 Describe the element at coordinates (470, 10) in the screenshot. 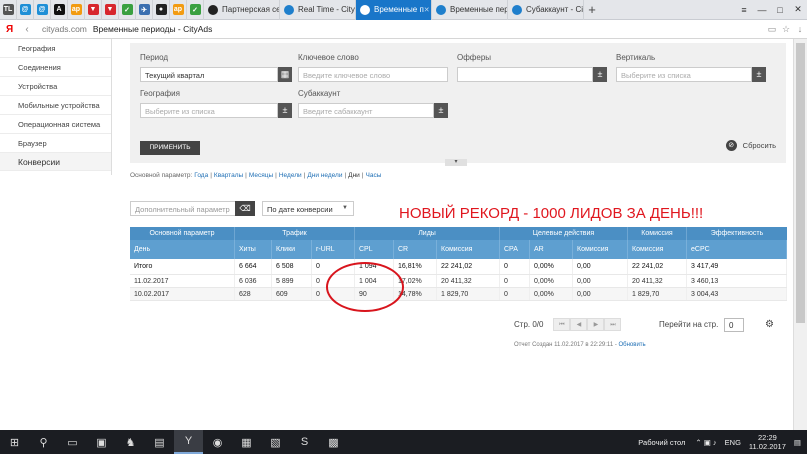

I see `browser-tab: Временные пер✕` at that location.